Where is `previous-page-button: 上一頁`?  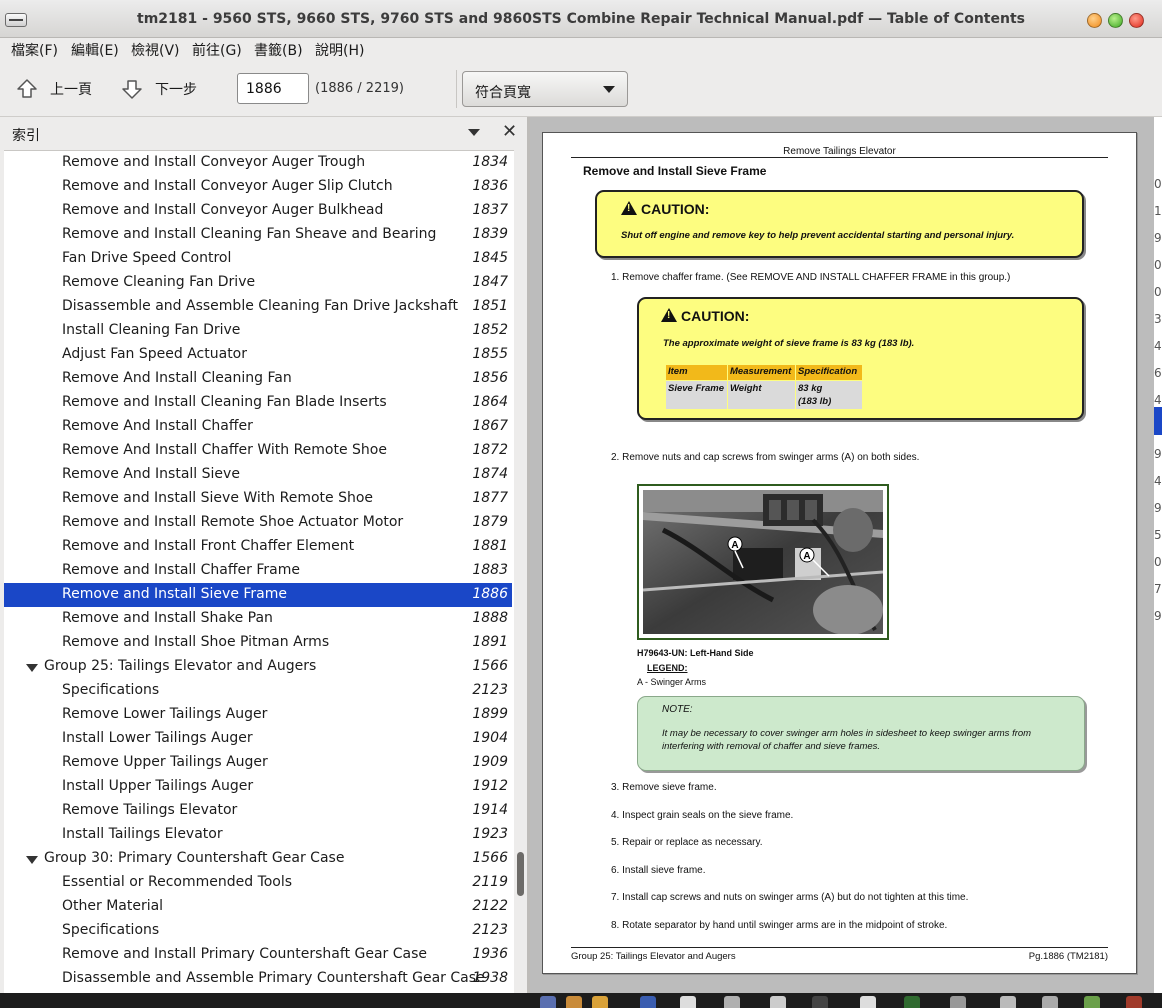
previous-page-button: 上一頁 is located at coordinates (54, 89).